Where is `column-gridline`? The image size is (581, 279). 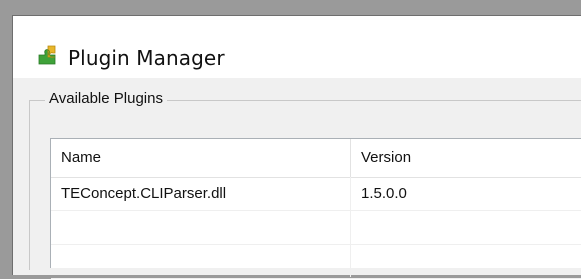
column-gridline is located at coordinates (350, 227).